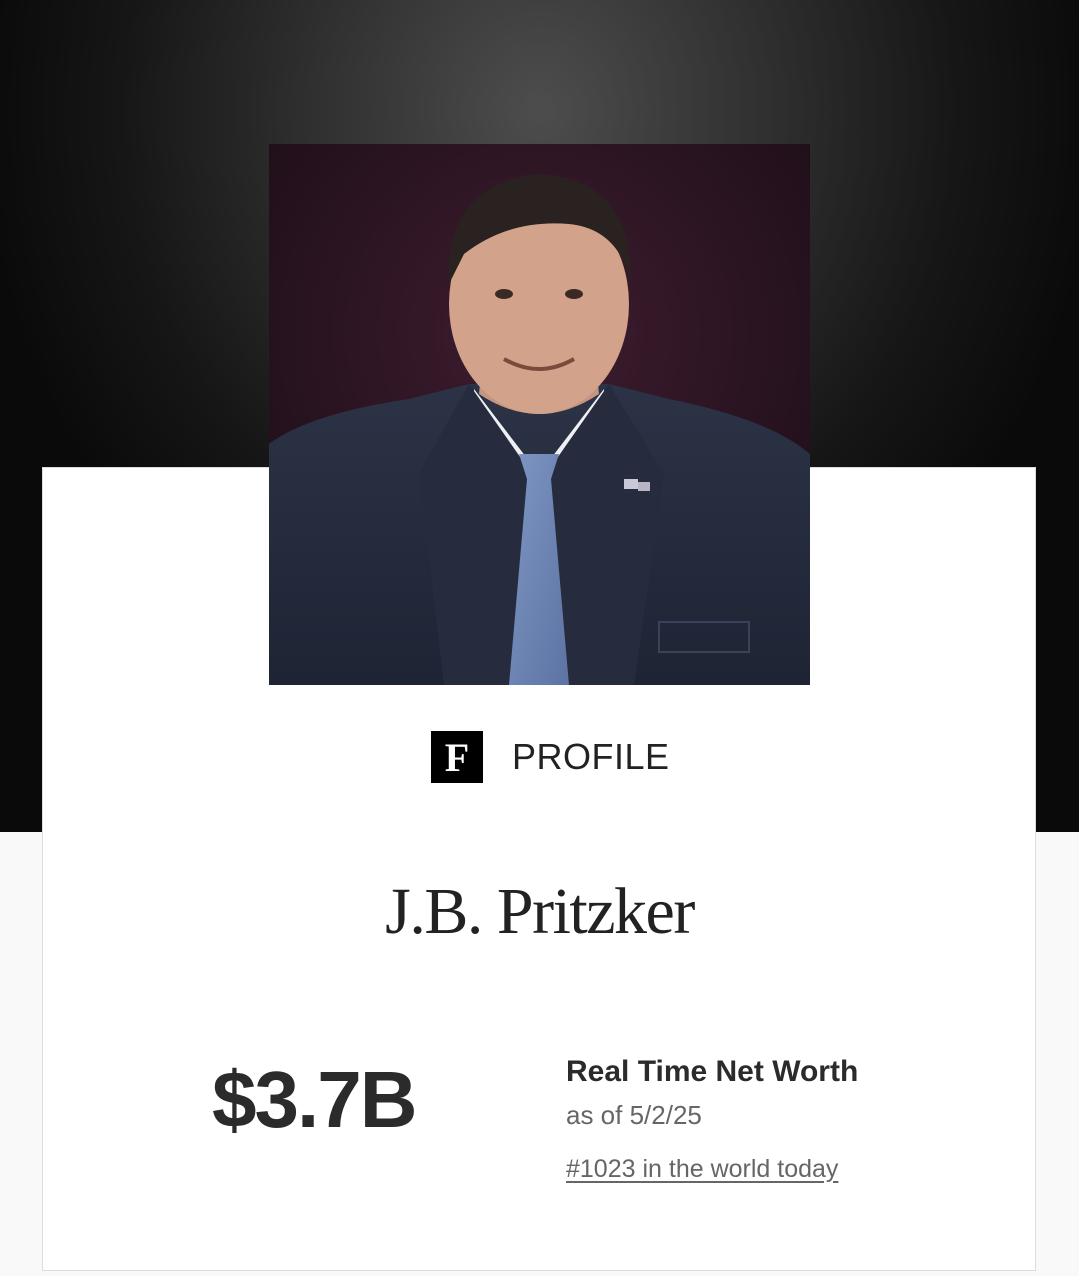  Describe the element at coordinates (314, 1099) in the screenshot. I see `net-worth-value: $3.7B` at that location.